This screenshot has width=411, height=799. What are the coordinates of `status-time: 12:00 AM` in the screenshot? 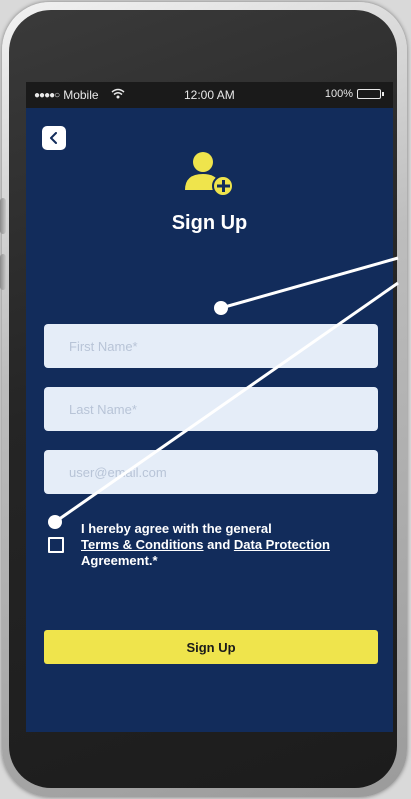 It's located at (209, 95).